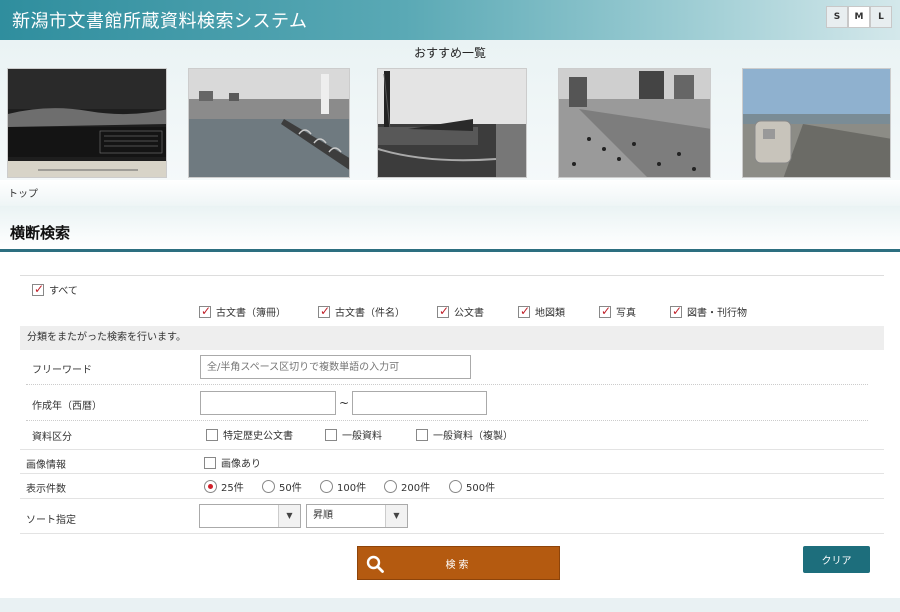 This screenshot has height=612, width=900. I want to click on radio-count-200-label: 200件, so click(416, 488).